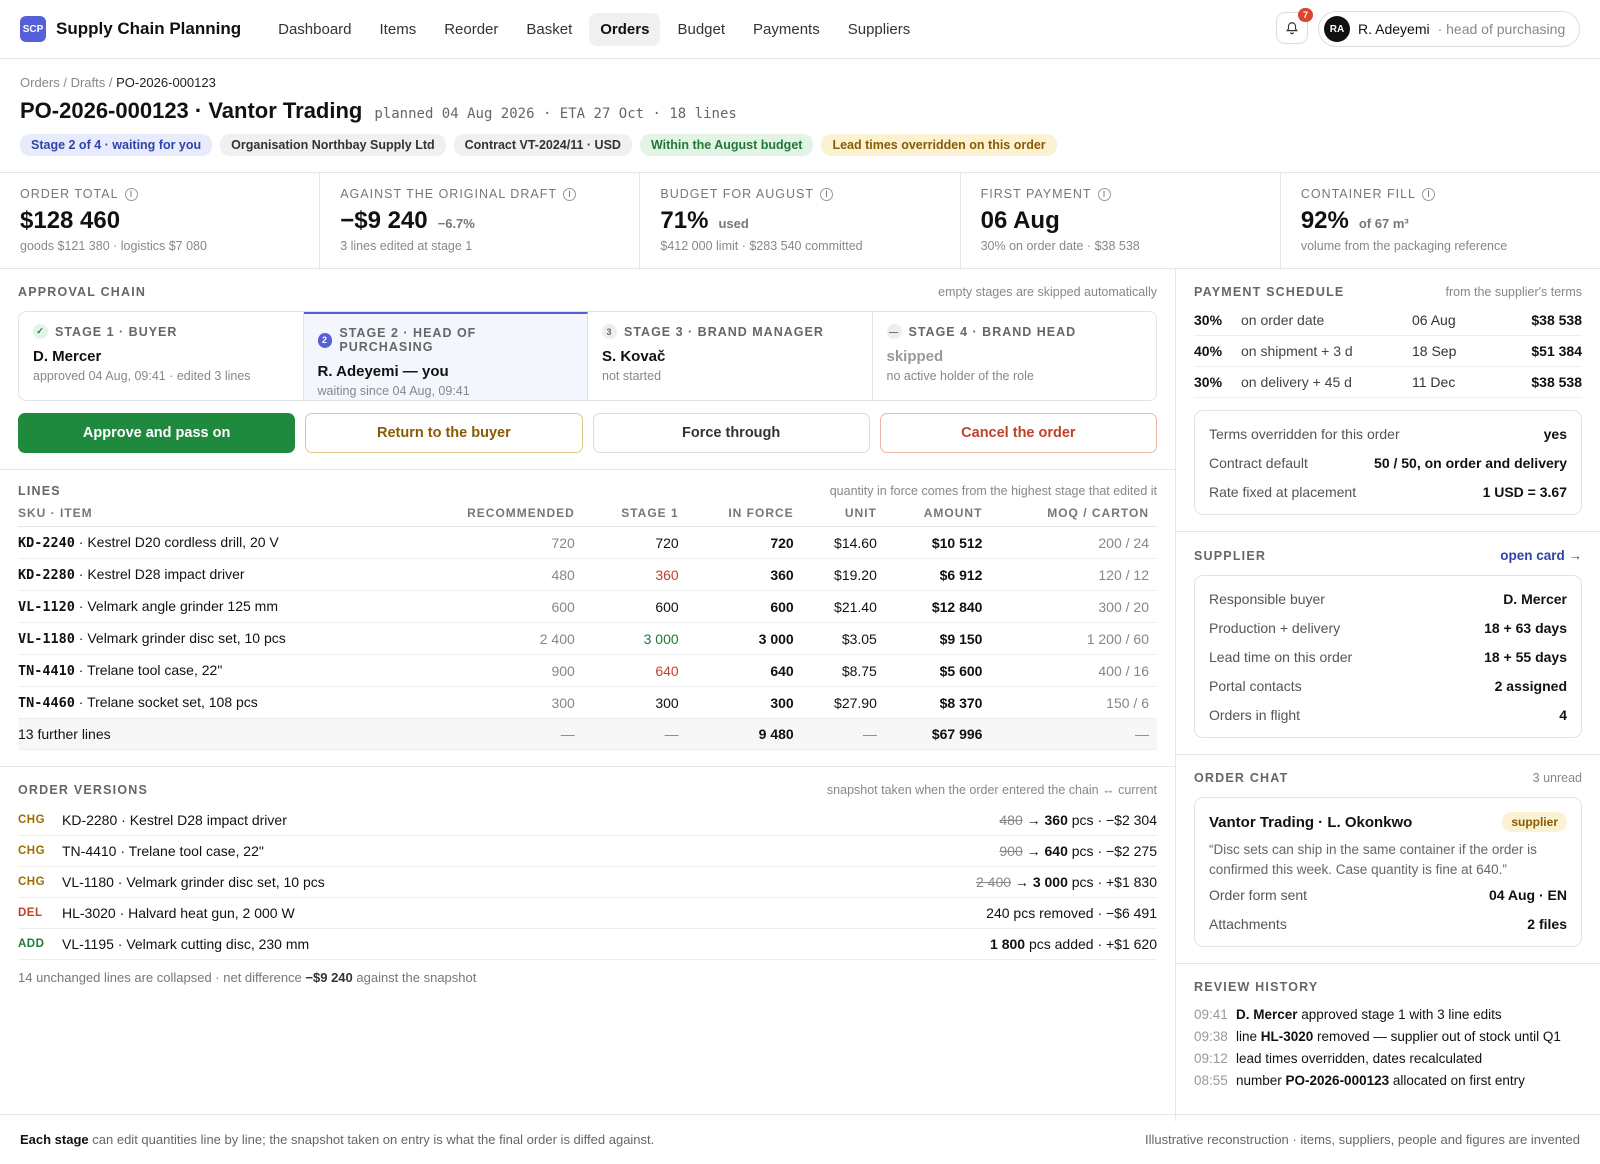 This screenshot has width=1600, height=1164. Describe the element at coordinates (1305, 15) in the screenshot. I see `notification-count: 7` at that location.